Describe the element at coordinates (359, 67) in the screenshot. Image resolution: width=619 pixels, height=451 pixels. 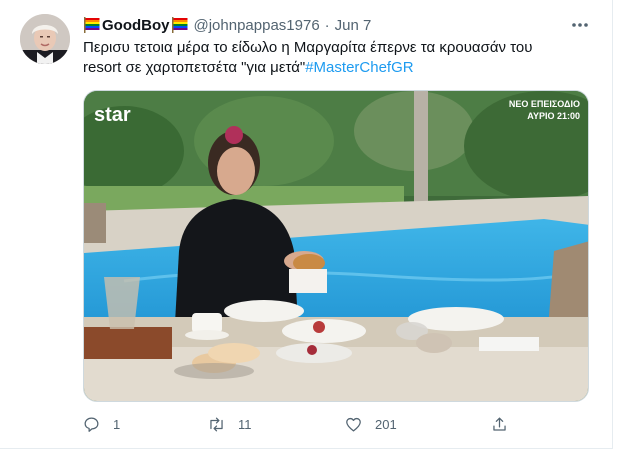
I see `hashtag-link: #MasterChefGR` at that location.